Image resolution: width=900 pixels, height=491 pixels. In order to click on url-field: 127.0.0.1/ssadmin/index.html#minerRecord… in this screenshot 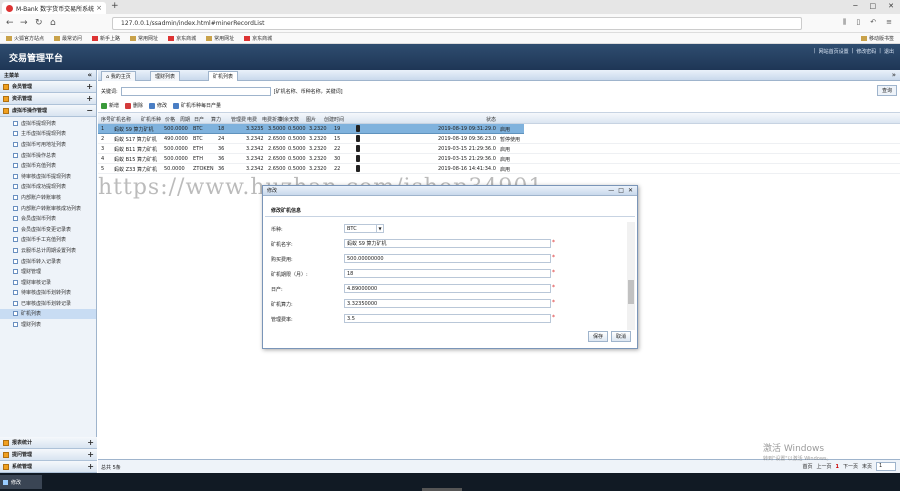, I will do `click(457, 23)`.